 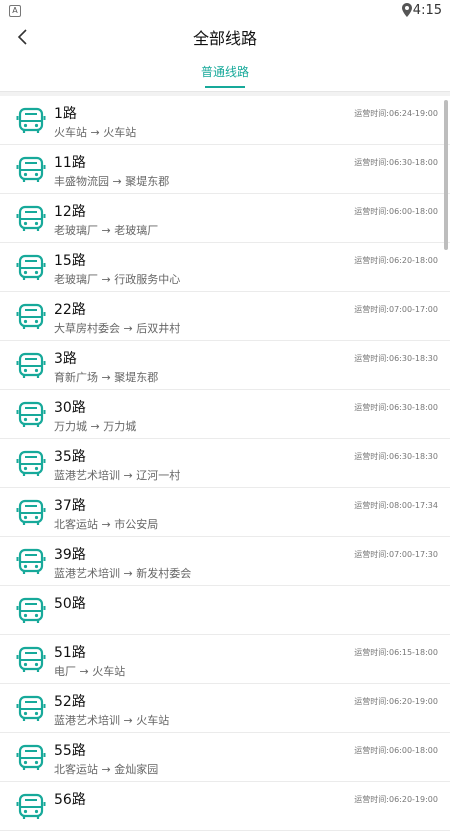 I want to click on route-name: 1路, so click(x=65, y=114).